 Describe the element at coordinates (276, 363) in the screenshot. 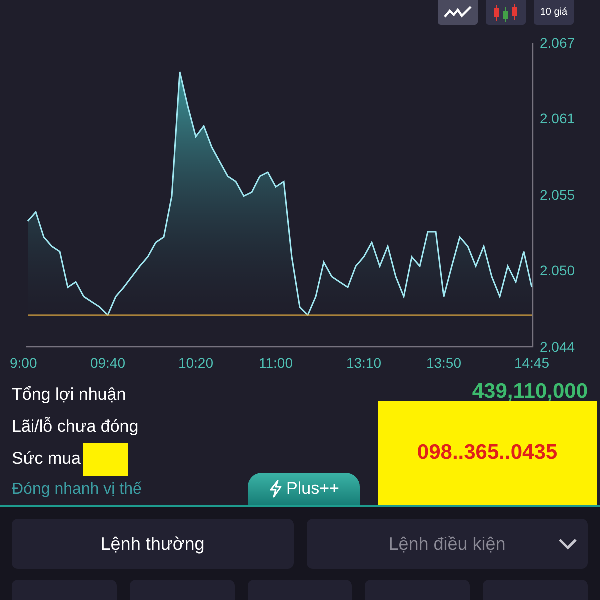

I see `x-axis-label: 11:00` at that location.